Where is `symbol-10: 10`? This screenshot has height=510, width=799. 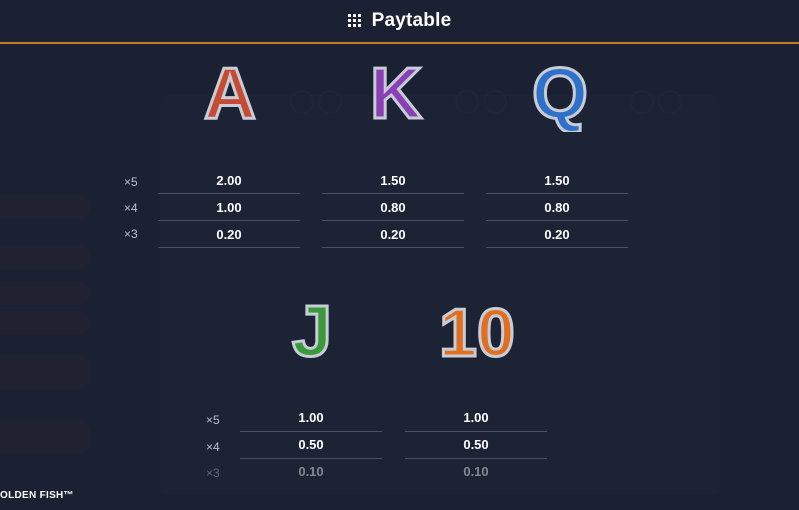 symbol-10: 10 is located at coordinates (477, 331).